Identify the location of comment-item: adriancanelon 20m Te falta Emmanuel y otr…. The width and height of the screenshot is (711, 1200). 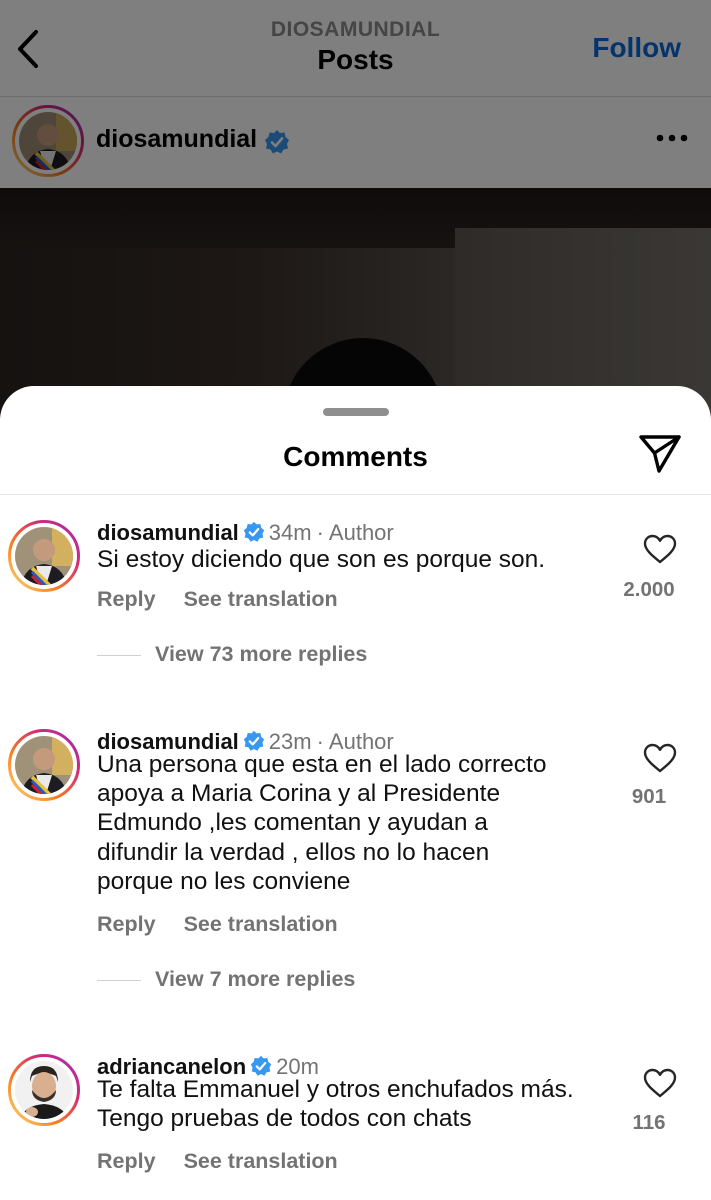
(355, 1127).